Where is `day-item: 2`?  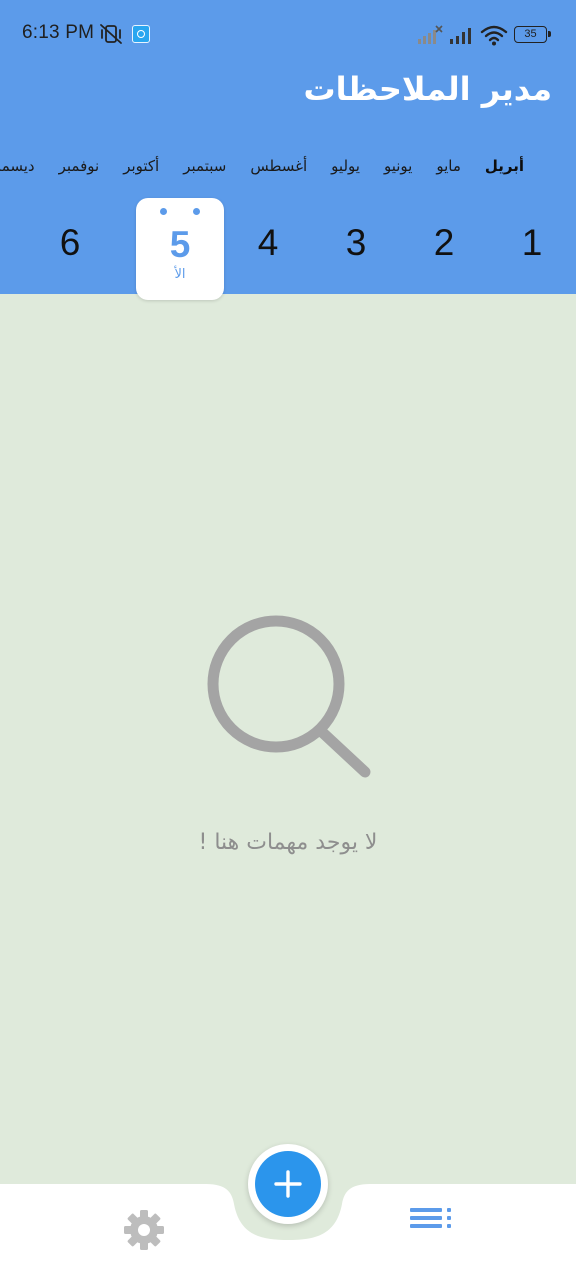 day-item: 2 is located at coordinates (444, 249).